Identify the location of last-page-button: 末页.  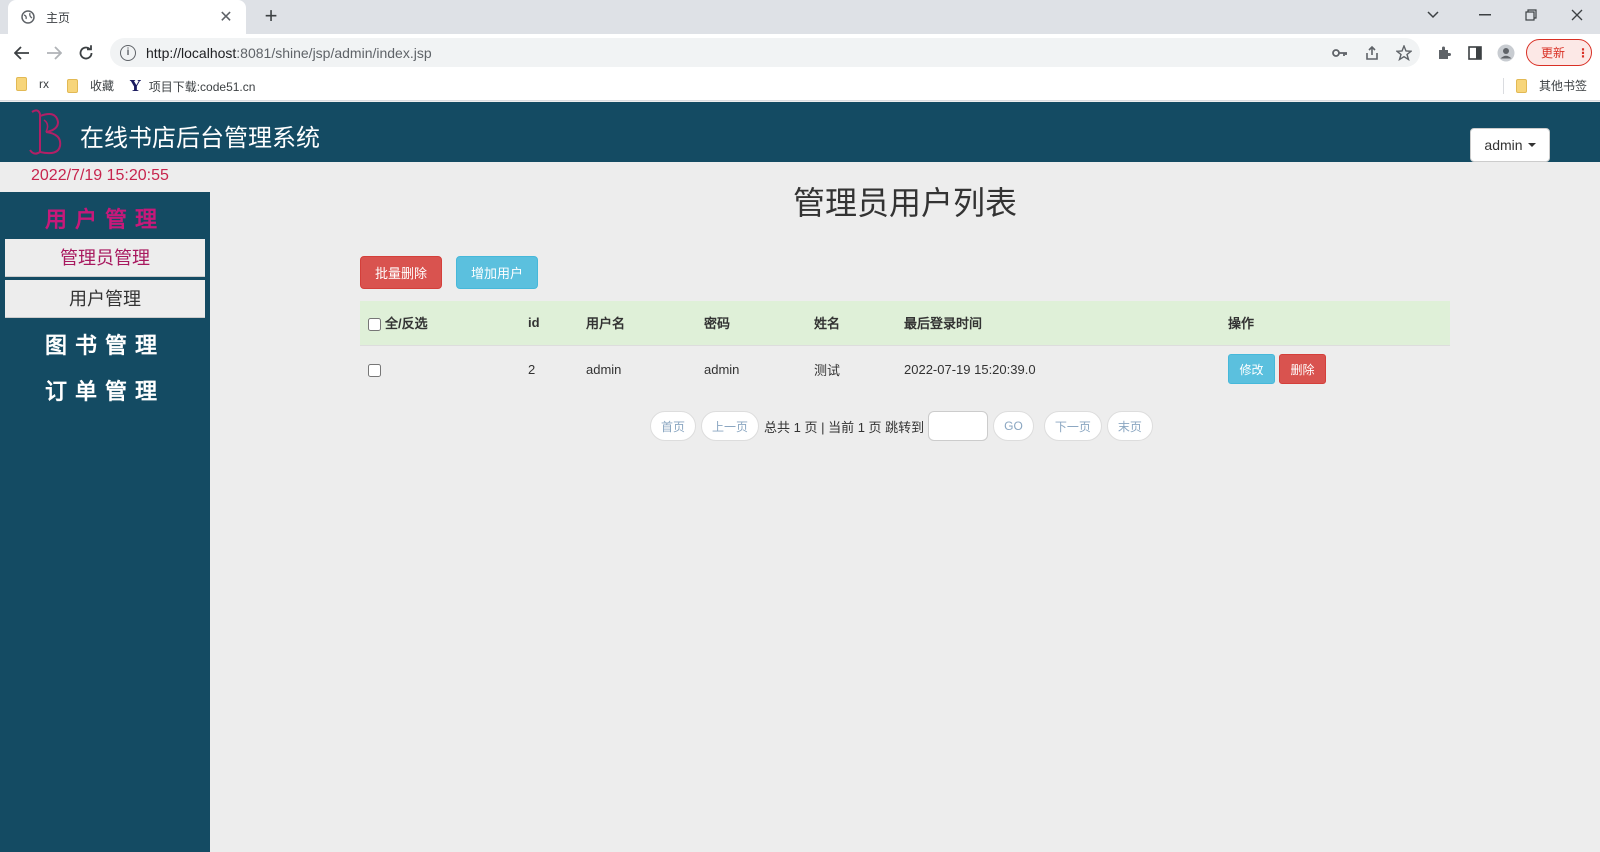
(1129, 426).